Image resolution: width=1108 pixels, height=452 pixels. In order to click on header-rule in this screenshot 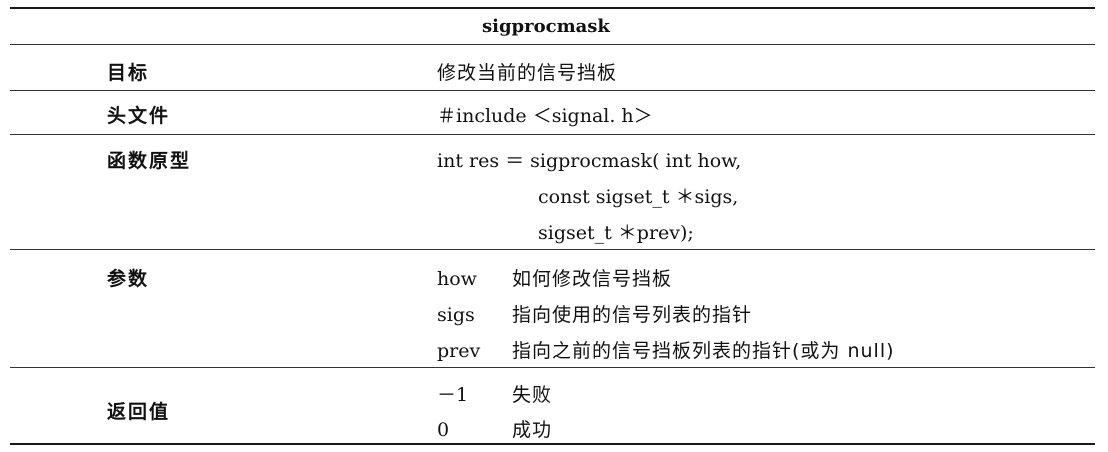, I will do `click(552, 44)`.